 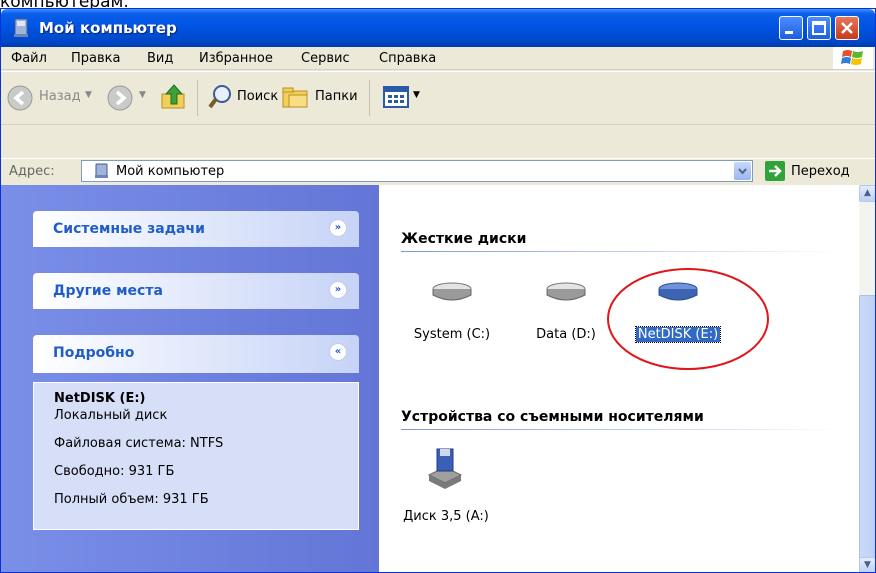 What do you see at coordinates (853, 58) in the screenshot?
I see `windows-logo-icon` at bounding box center [853, 58].